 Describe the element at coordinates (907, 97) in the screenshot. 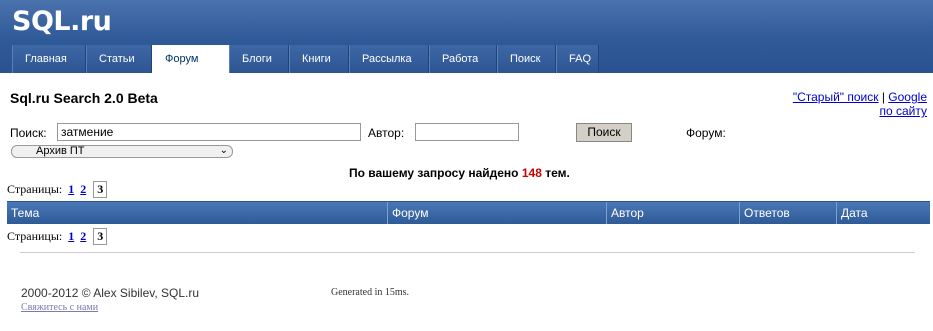

I see `google-link: Google` at that location.